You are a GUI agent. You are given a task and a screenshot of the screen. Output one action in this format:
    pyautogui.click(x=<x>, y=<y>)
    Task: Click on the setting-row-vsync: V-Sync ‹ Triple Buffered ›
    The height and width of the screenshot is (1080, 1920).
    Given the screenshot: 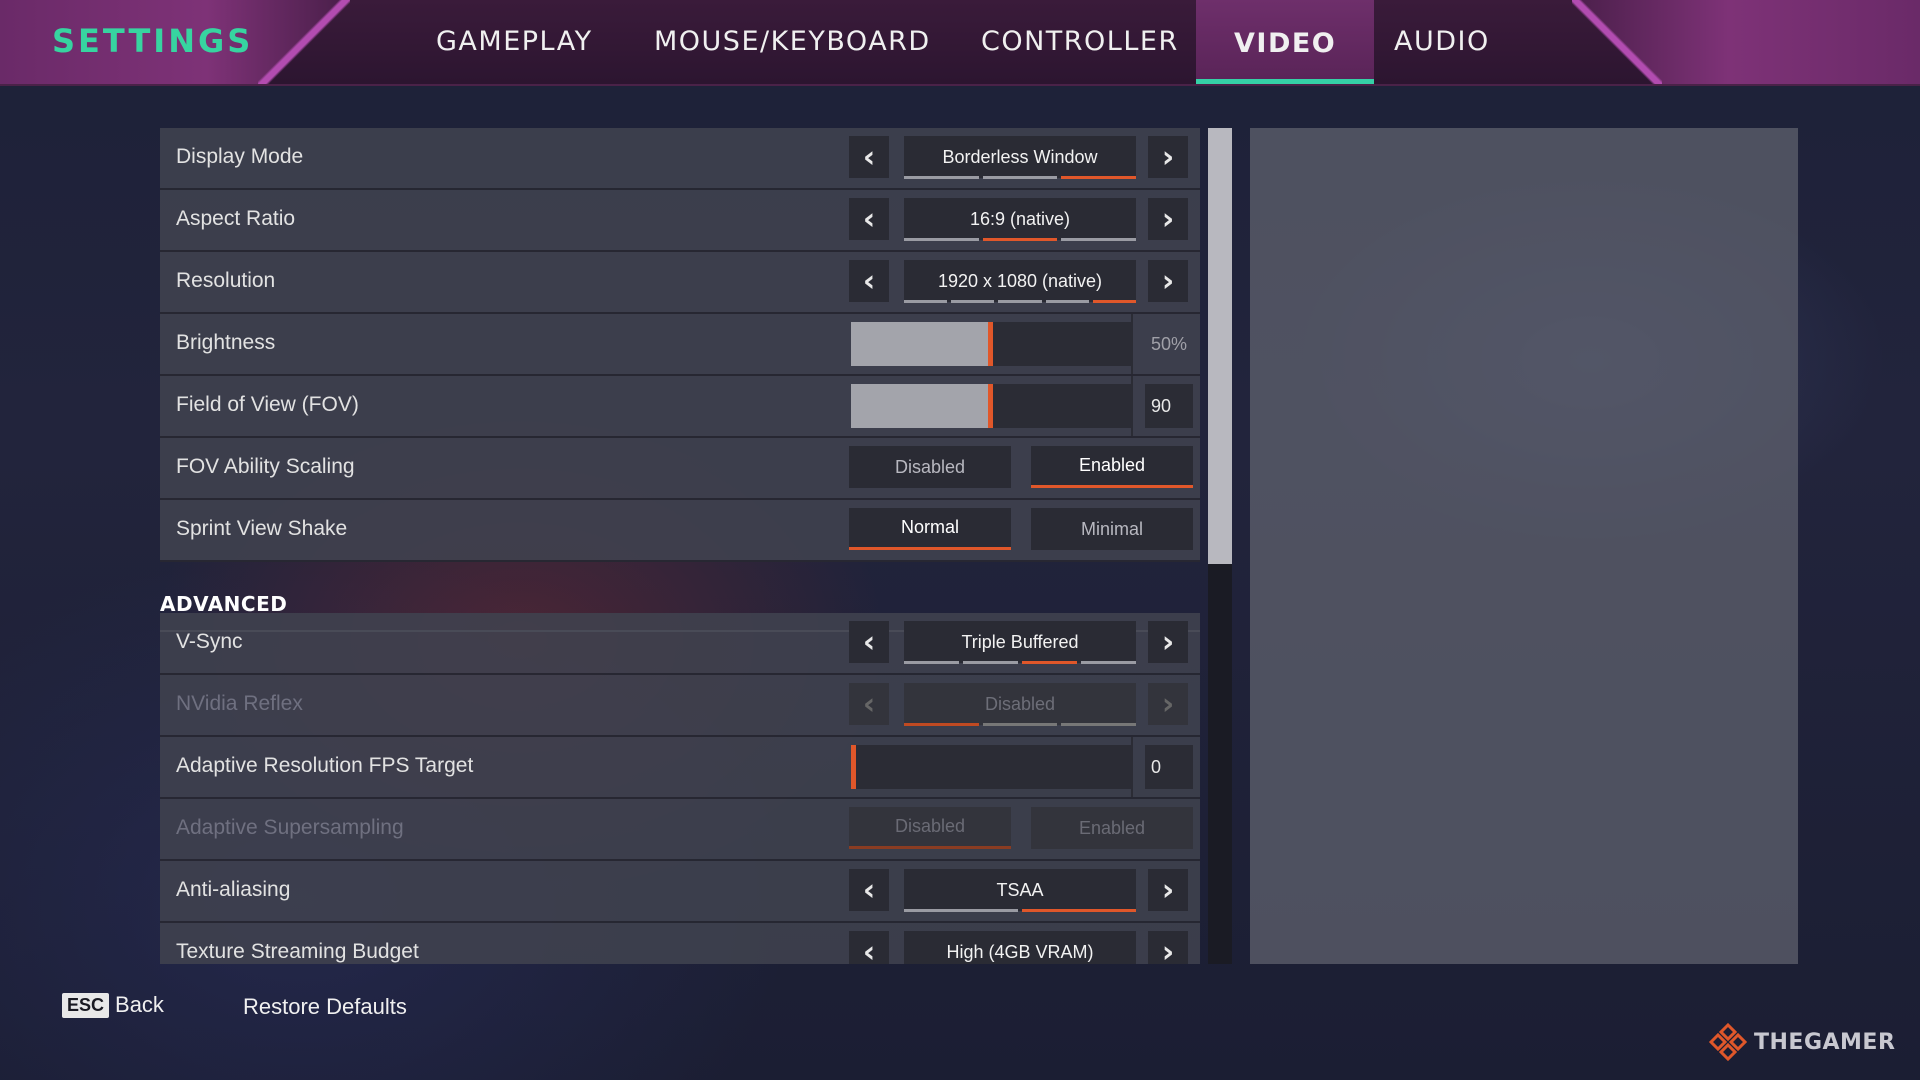 What is the action you would take?
    pyautogui.click(x=680, y=644)
    